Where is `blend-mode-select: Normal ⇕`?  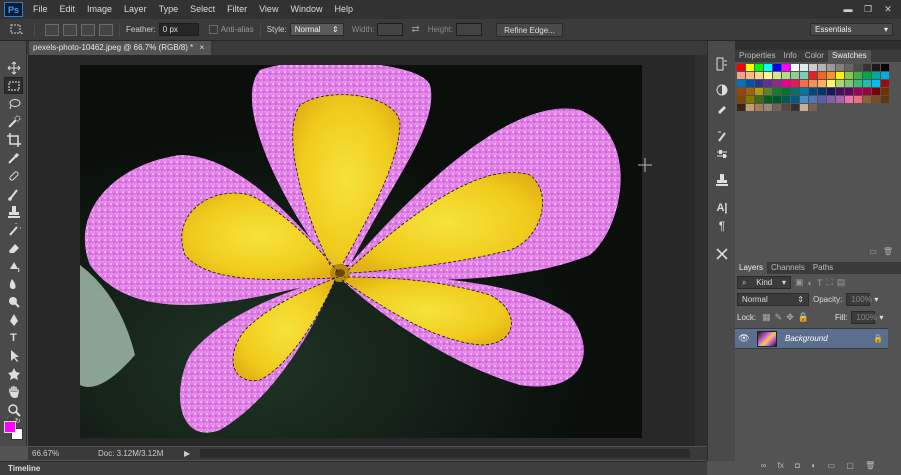
blend-mode-select: Normal ⇕ is located at coordinates (773, 299).